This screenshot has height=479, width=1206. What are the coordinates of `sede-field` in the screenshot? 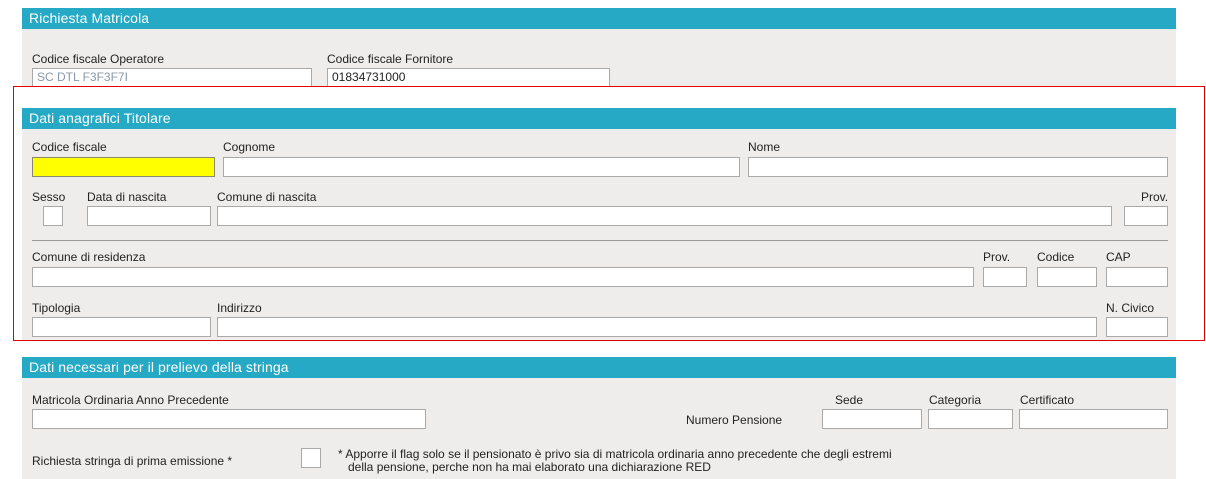 It's located at (872, 419).